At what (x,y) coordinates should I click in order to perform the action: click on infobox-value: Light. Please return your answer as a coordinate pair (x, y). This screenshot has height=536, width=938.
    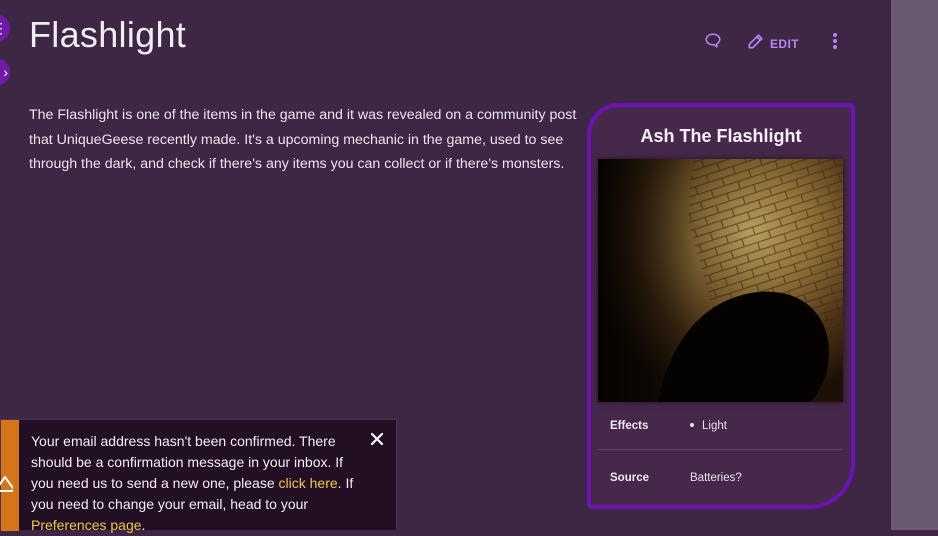
    Looking at the image, I should click on (708, 426).